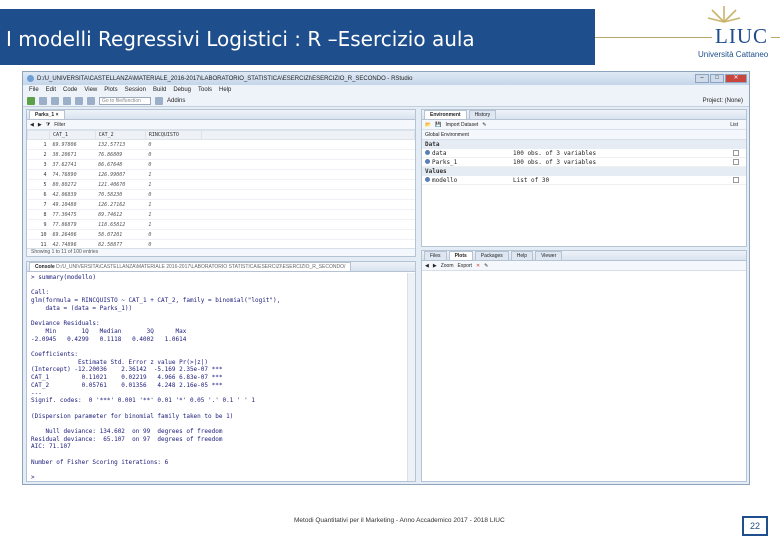 This screenshot has width=780, height=540. I want to click on environment-scope-bar: Global Environment, so click(584, 135).